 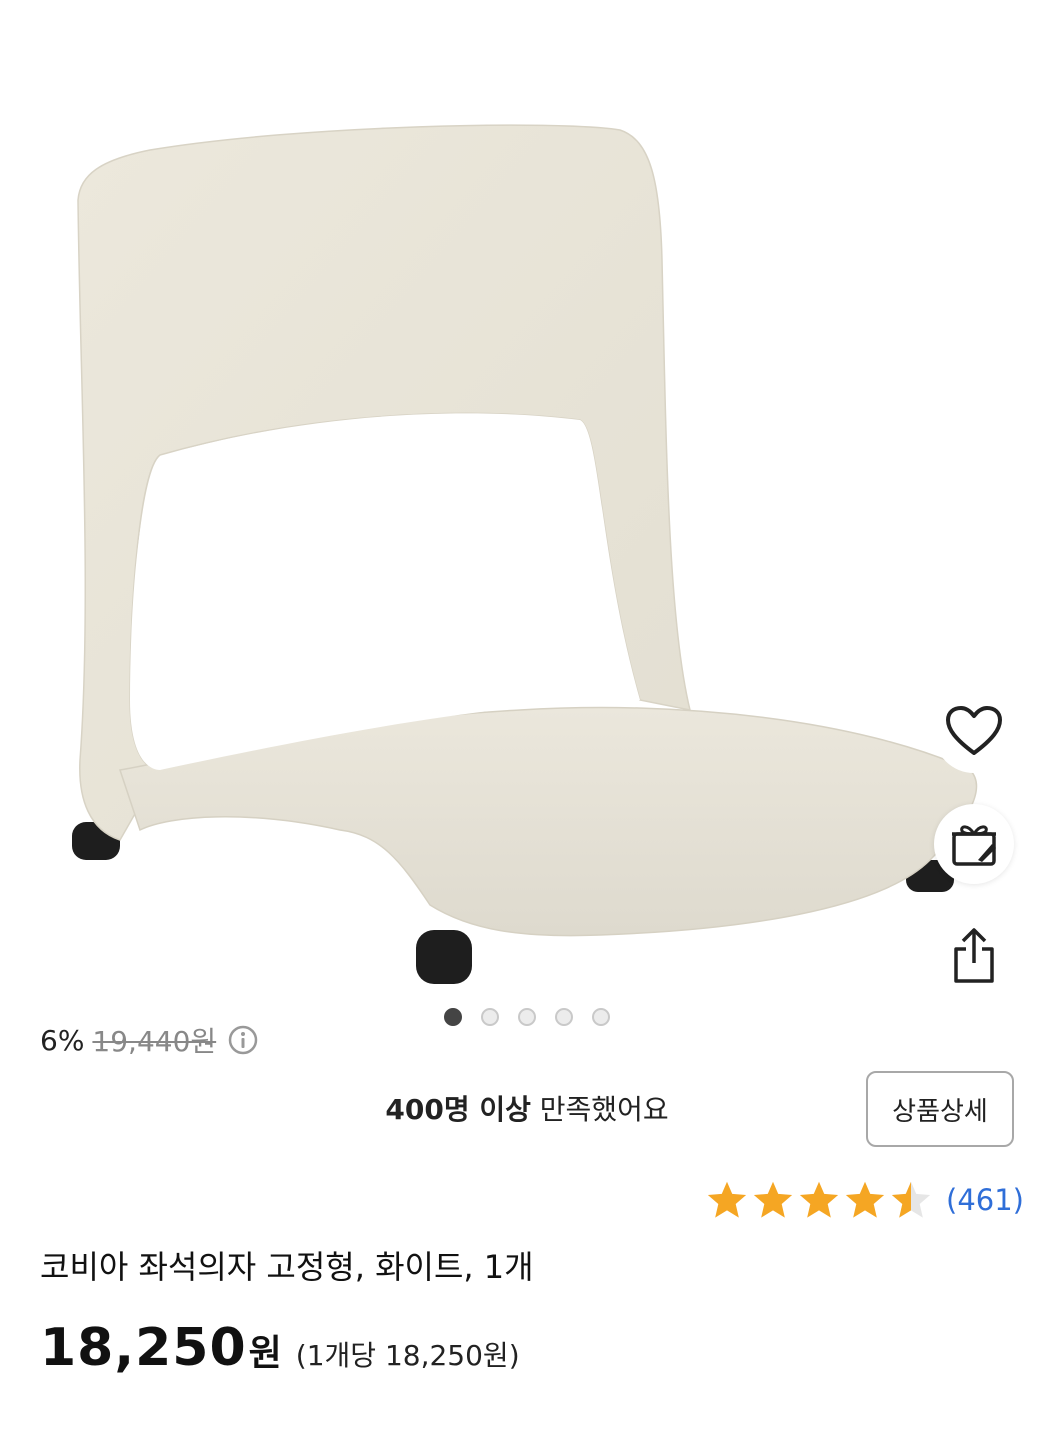 What do you see at coordinates (154, 1041) in the screenshot?
I see `original-price: 19,440원` at bounding box center [154, 1041].